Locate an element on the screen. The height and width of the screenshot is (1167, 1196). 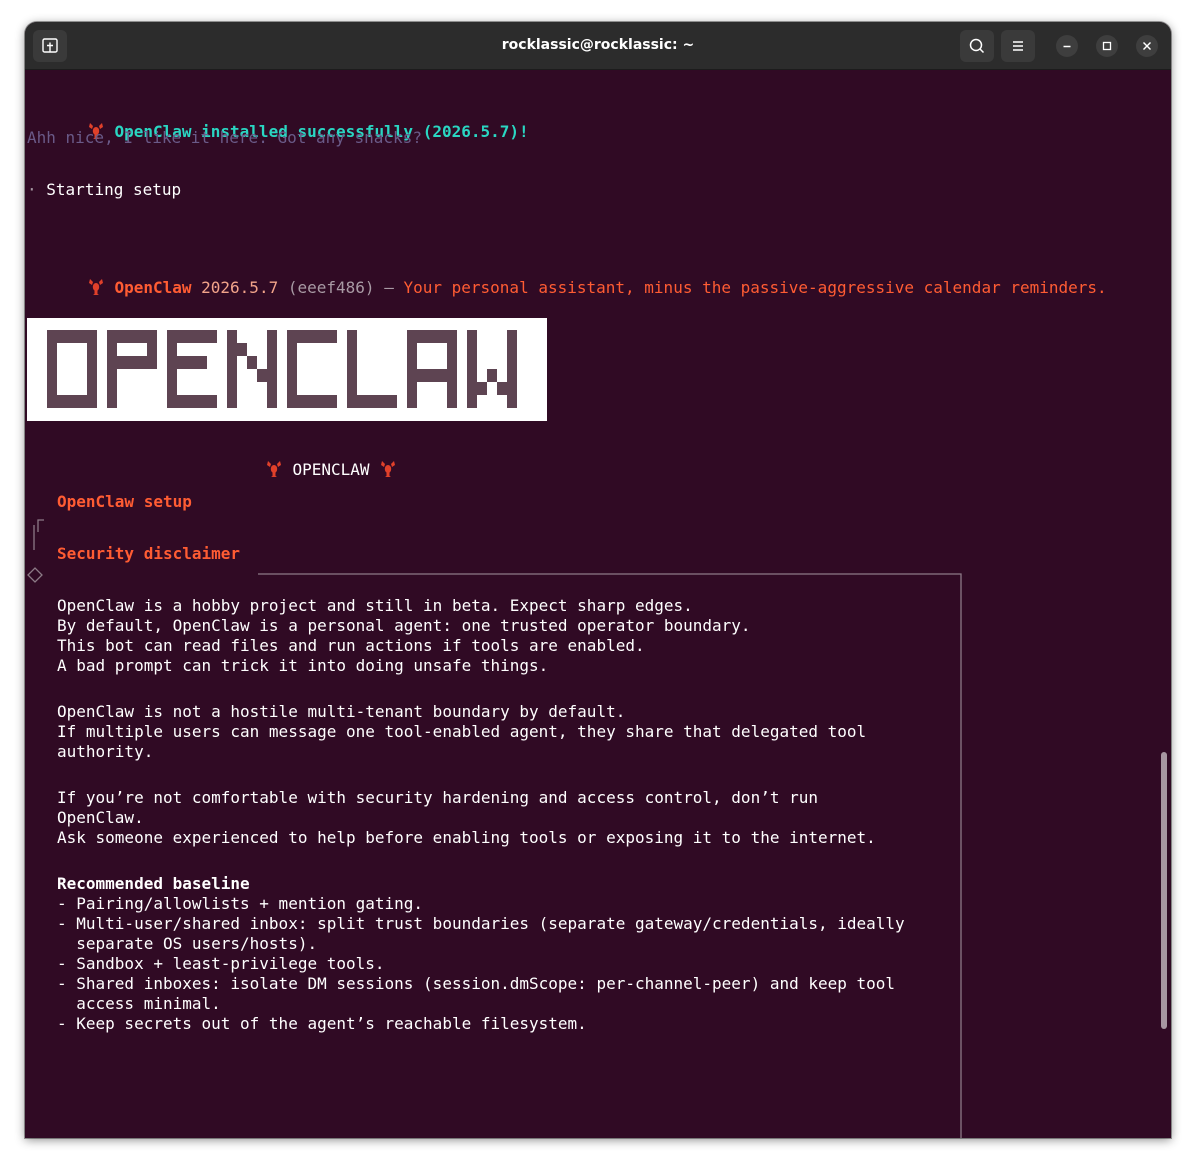
caption-text: OPENCLAW is located at coordinates (331, 469).